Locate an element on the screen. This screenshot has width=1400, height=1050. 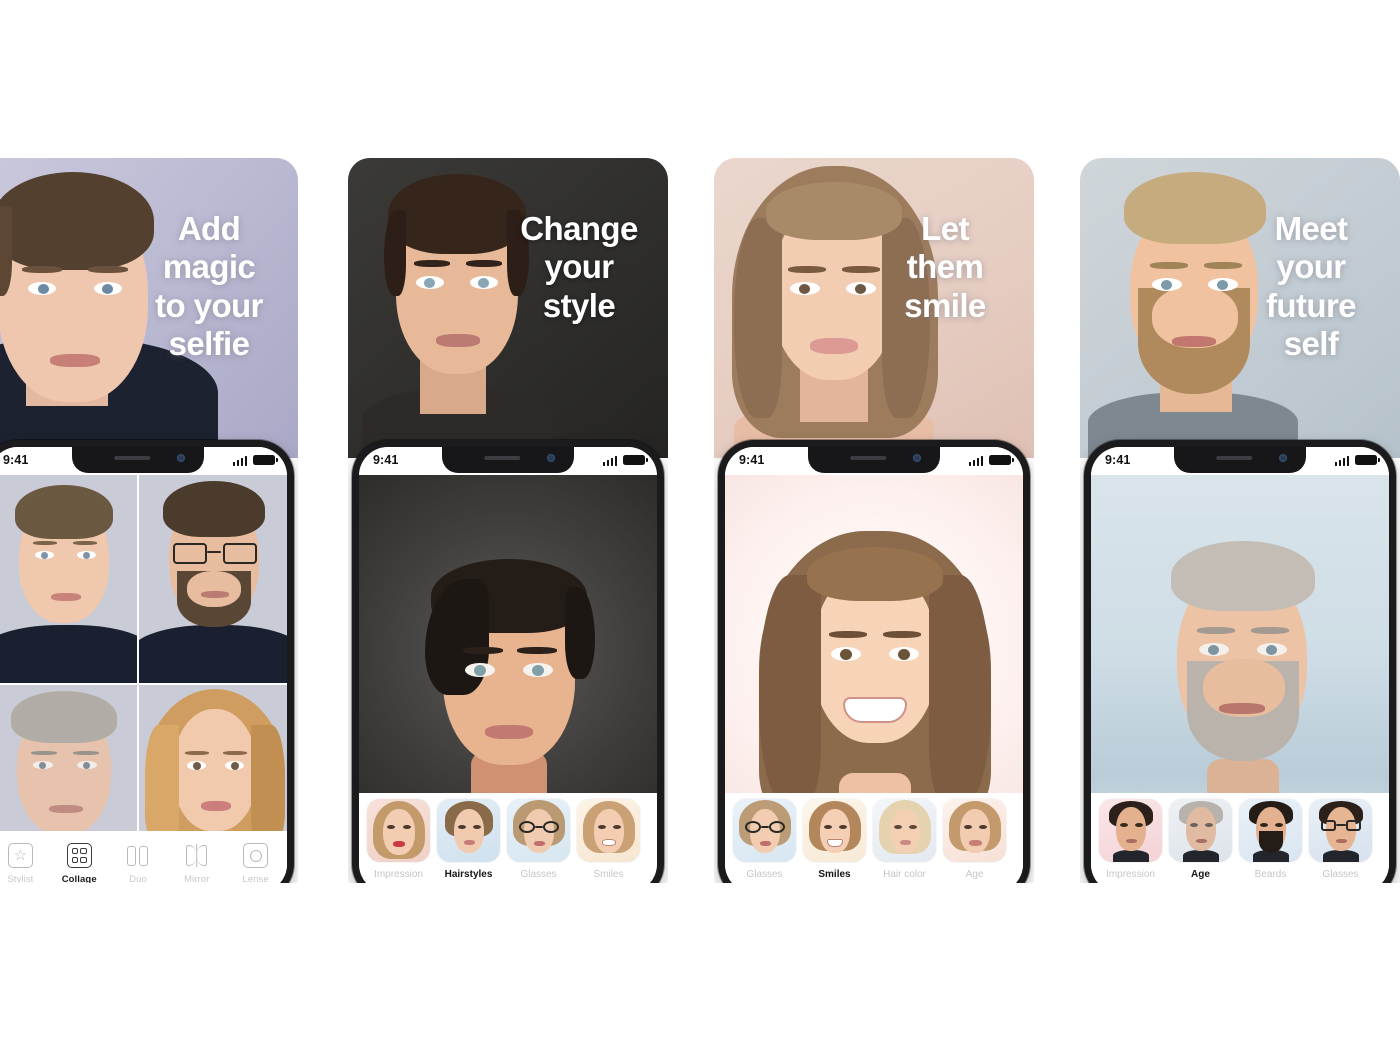
style-carousel-hairstyles: Impression Hairstyles Glasses Smiles is located at coordinates (508, 838).